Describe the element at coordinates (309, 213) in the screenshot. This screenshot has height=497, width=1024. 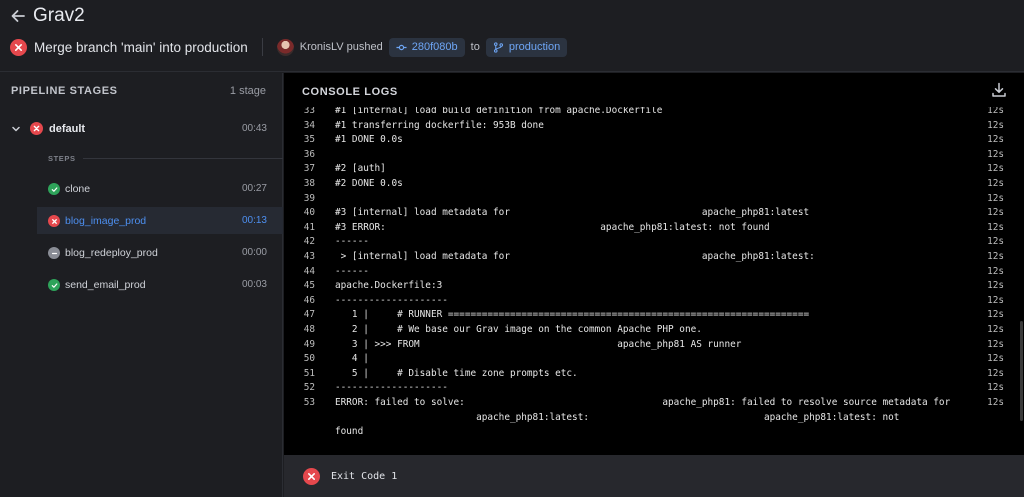
I see `line-number: 40` at that location.